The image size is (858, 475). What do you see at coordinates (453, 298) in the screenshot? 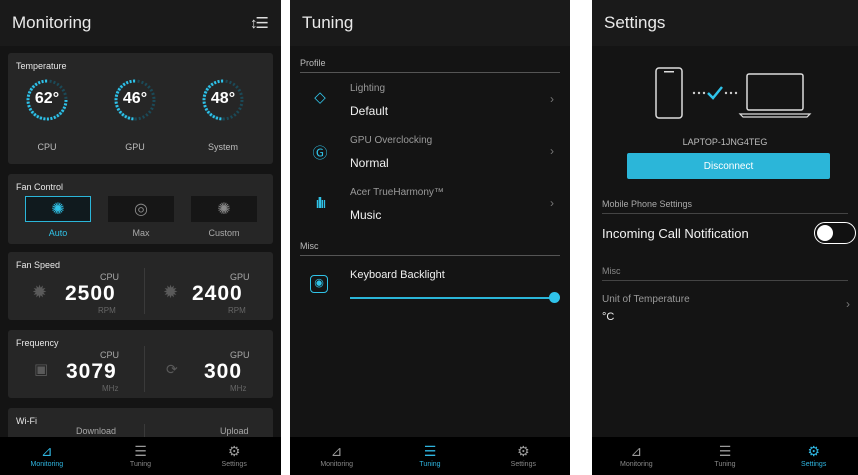
I see `backlight-slider-track` at bounding box center [453, 298].